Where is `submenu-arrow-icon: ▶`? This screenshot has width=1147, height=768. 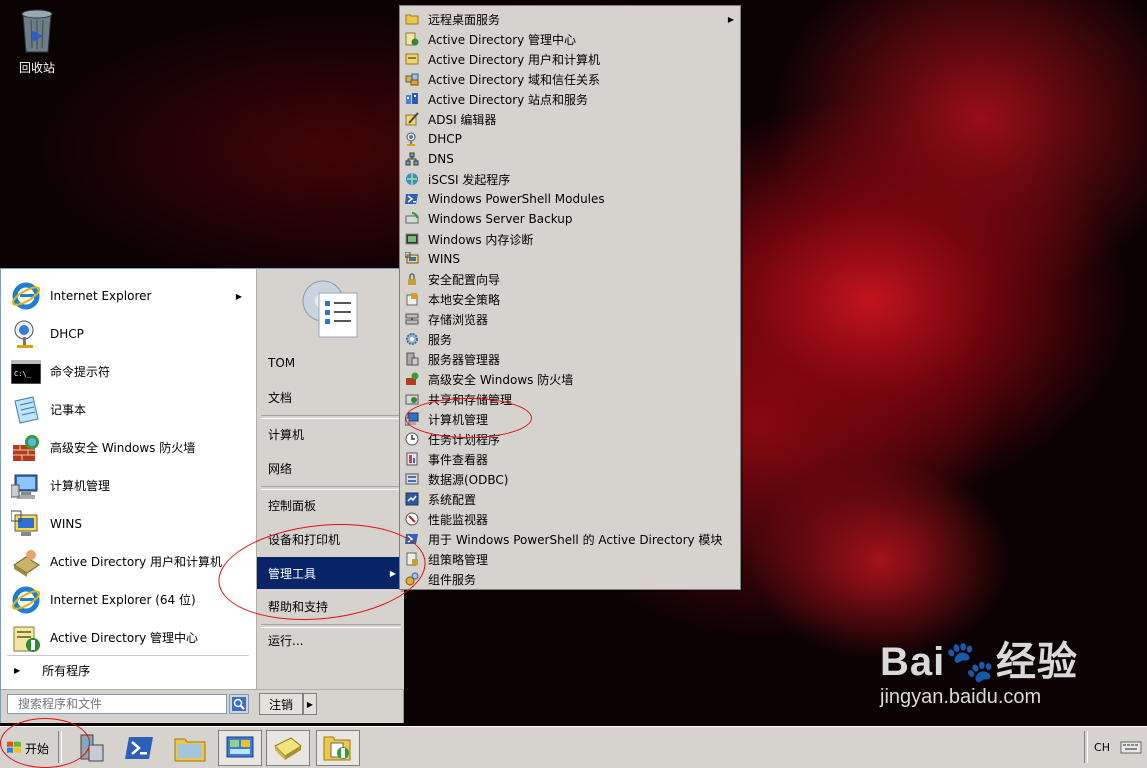 submenu-arrow-icon: ▶ is located at coordinates (392, 573).